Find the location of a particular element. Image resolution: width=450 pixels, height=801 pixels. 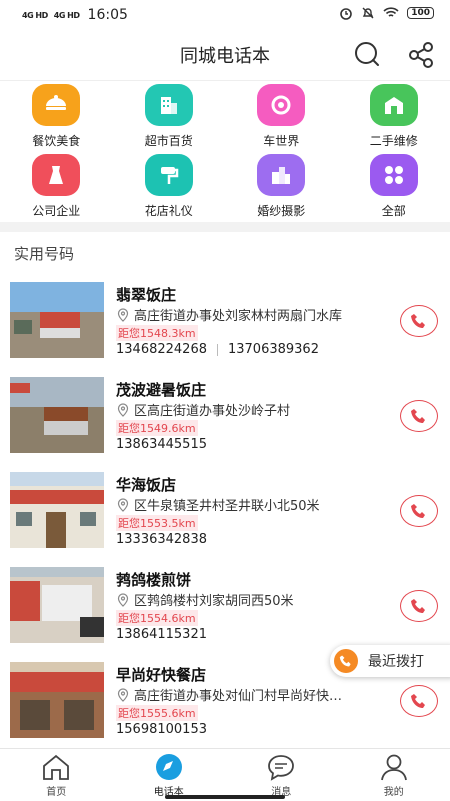

phone-number: 13863445515 is located at coordinates (161, 444).